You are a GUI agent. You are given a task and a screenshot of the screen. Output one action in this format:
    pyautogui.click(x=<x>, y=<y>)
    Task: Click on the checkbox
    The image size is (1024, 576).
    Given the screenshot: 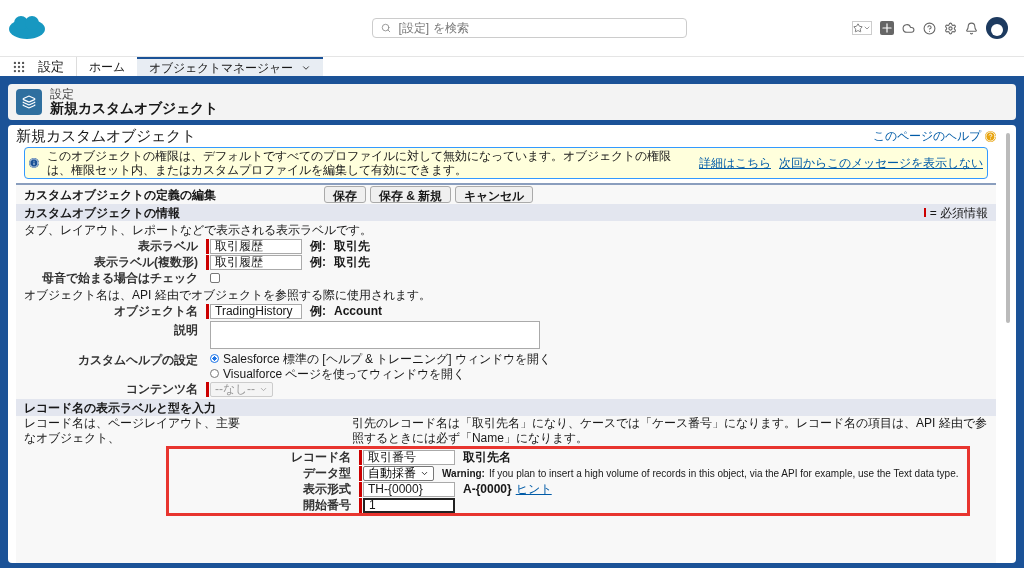 What is the action you would take?
    pyautogui.click(x=215, y=278)
    